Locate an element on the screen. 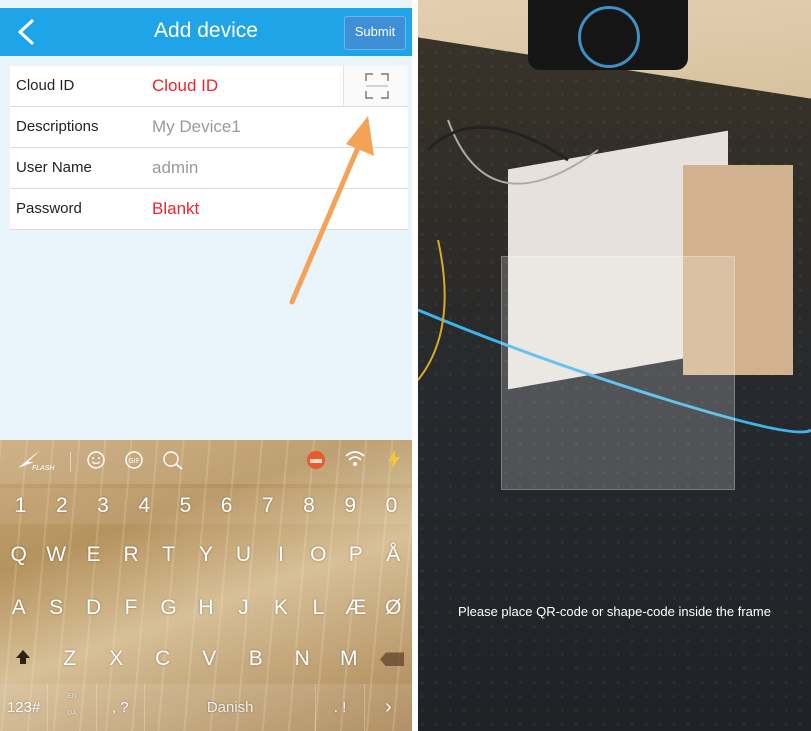 Image resolution: width=811 pixels, height=731 pixels. key-h: H is located at coordinates (205, 608).